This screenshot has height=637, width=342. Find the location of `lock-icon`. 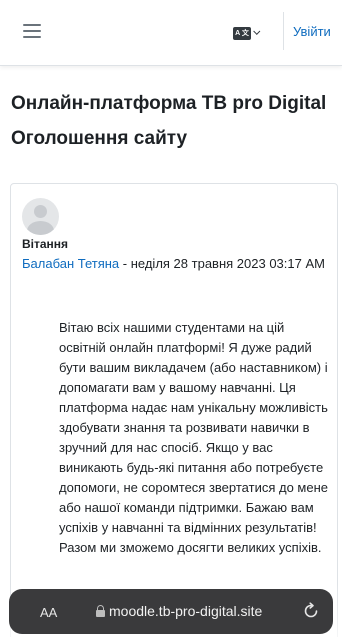

lock-icon is located at coordinates (100, 611).